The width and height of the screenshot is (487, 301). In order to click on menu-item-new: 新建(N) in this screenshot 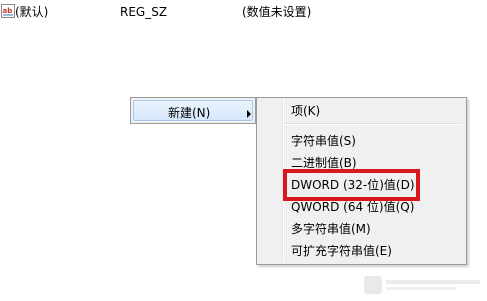, I will do `click(193, 110)`.